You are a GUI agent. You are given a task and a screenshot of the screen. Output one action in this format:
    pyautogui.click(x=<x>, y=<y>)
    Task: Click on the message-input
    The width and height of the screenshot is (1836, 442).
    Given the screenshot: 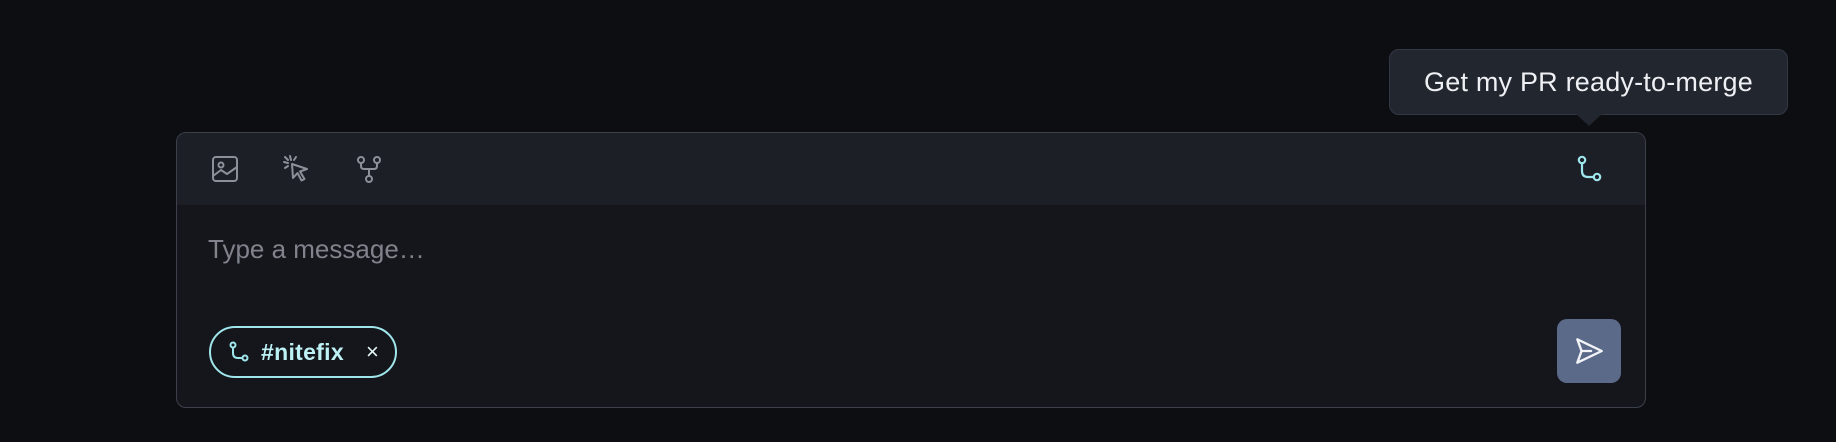 What is the action you would take?
    pyautogui.click(x=898, y=249)
    